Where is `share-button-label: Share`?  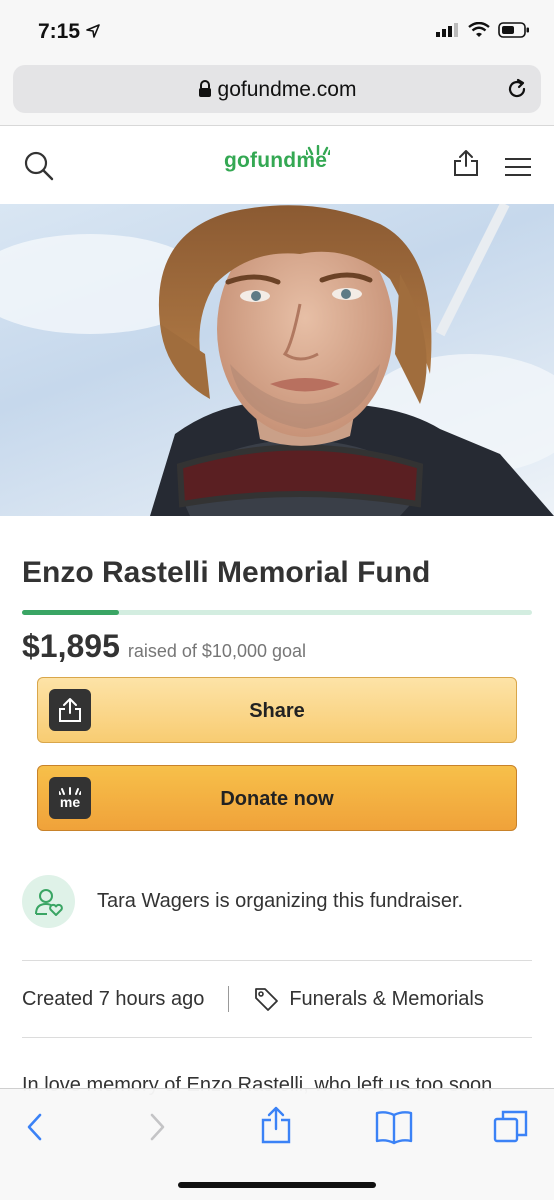 share-button-label: Share is located at coordinates (277, 711).